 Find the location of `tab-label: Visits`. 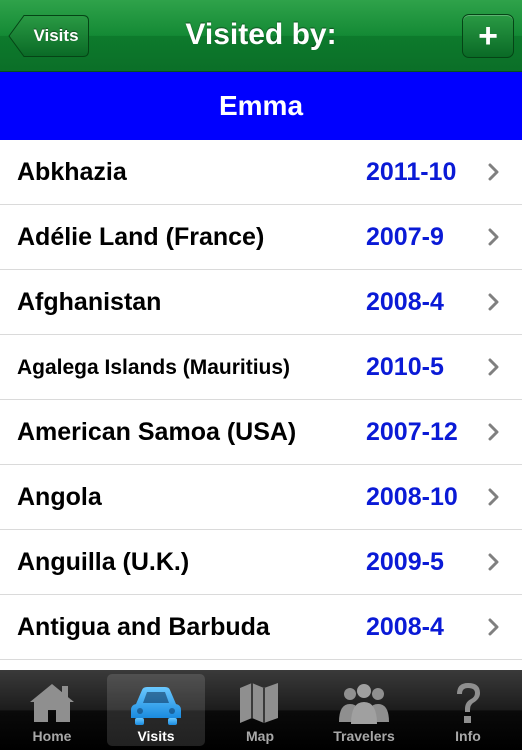

tab-label: Visits is located at coordinates (156, 736).